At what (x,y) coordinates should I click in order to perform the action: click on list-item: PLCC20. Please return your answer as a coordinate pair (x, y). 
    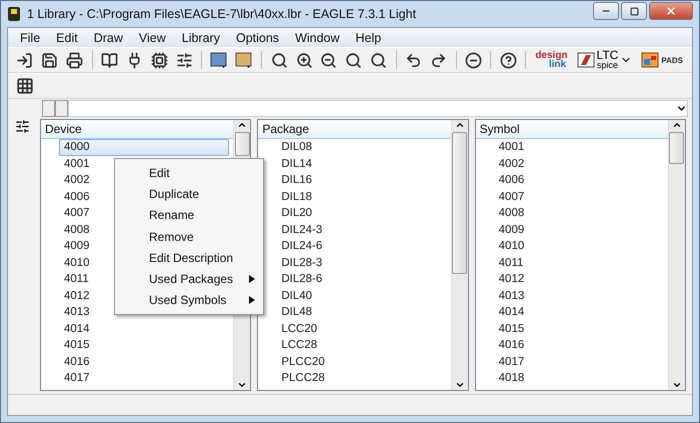
    Looking at the image, I should click on (301, 362).